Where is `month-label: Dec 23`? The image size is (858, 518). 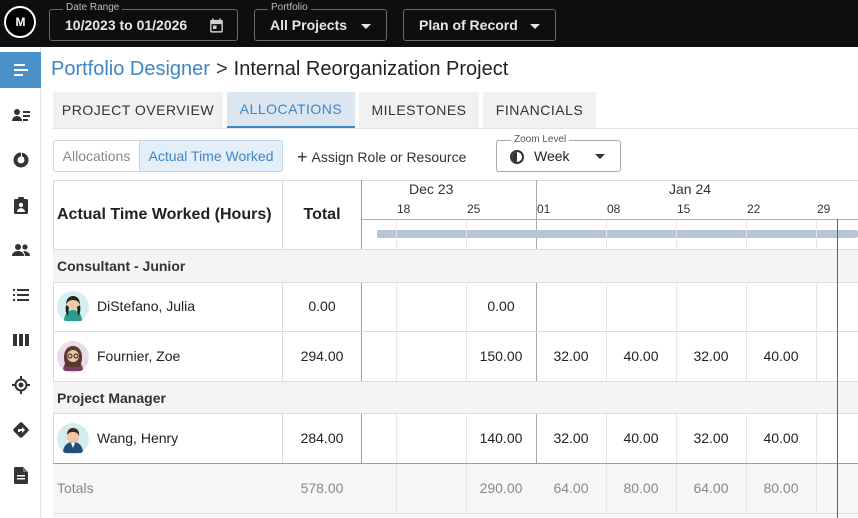 month-label: Dec 23 is located at coordinates (431, 189).